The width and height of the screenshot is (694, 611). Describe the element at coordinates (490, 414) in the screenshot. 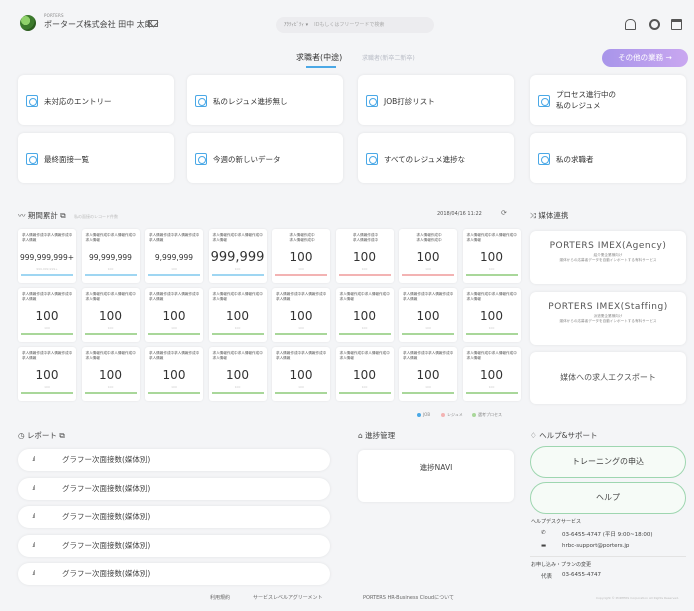

I see `legend-label: 選考プロセス` at that location.